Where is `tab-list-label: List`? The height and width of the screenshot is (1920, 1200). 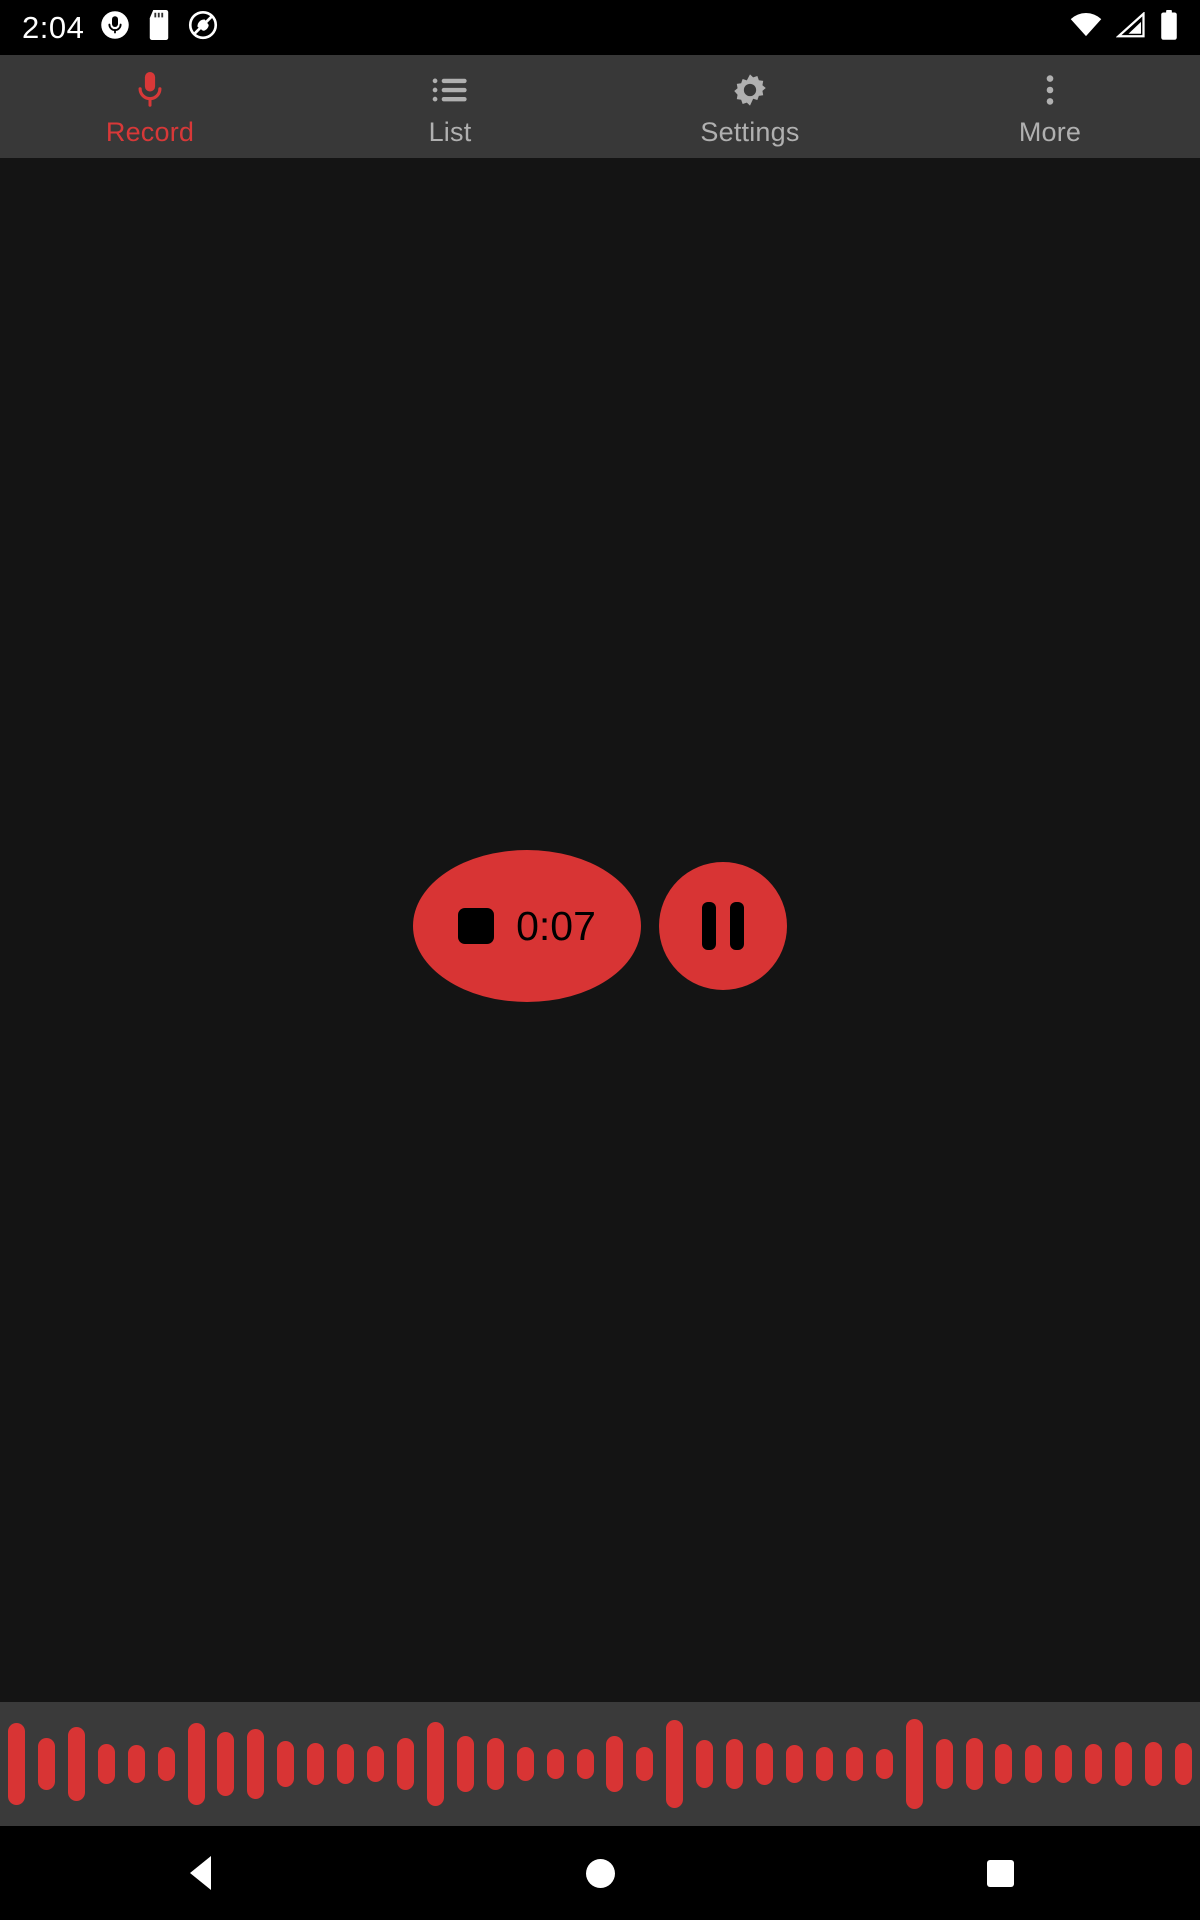
tab-list-label: List is located at coordinates (450, 131).